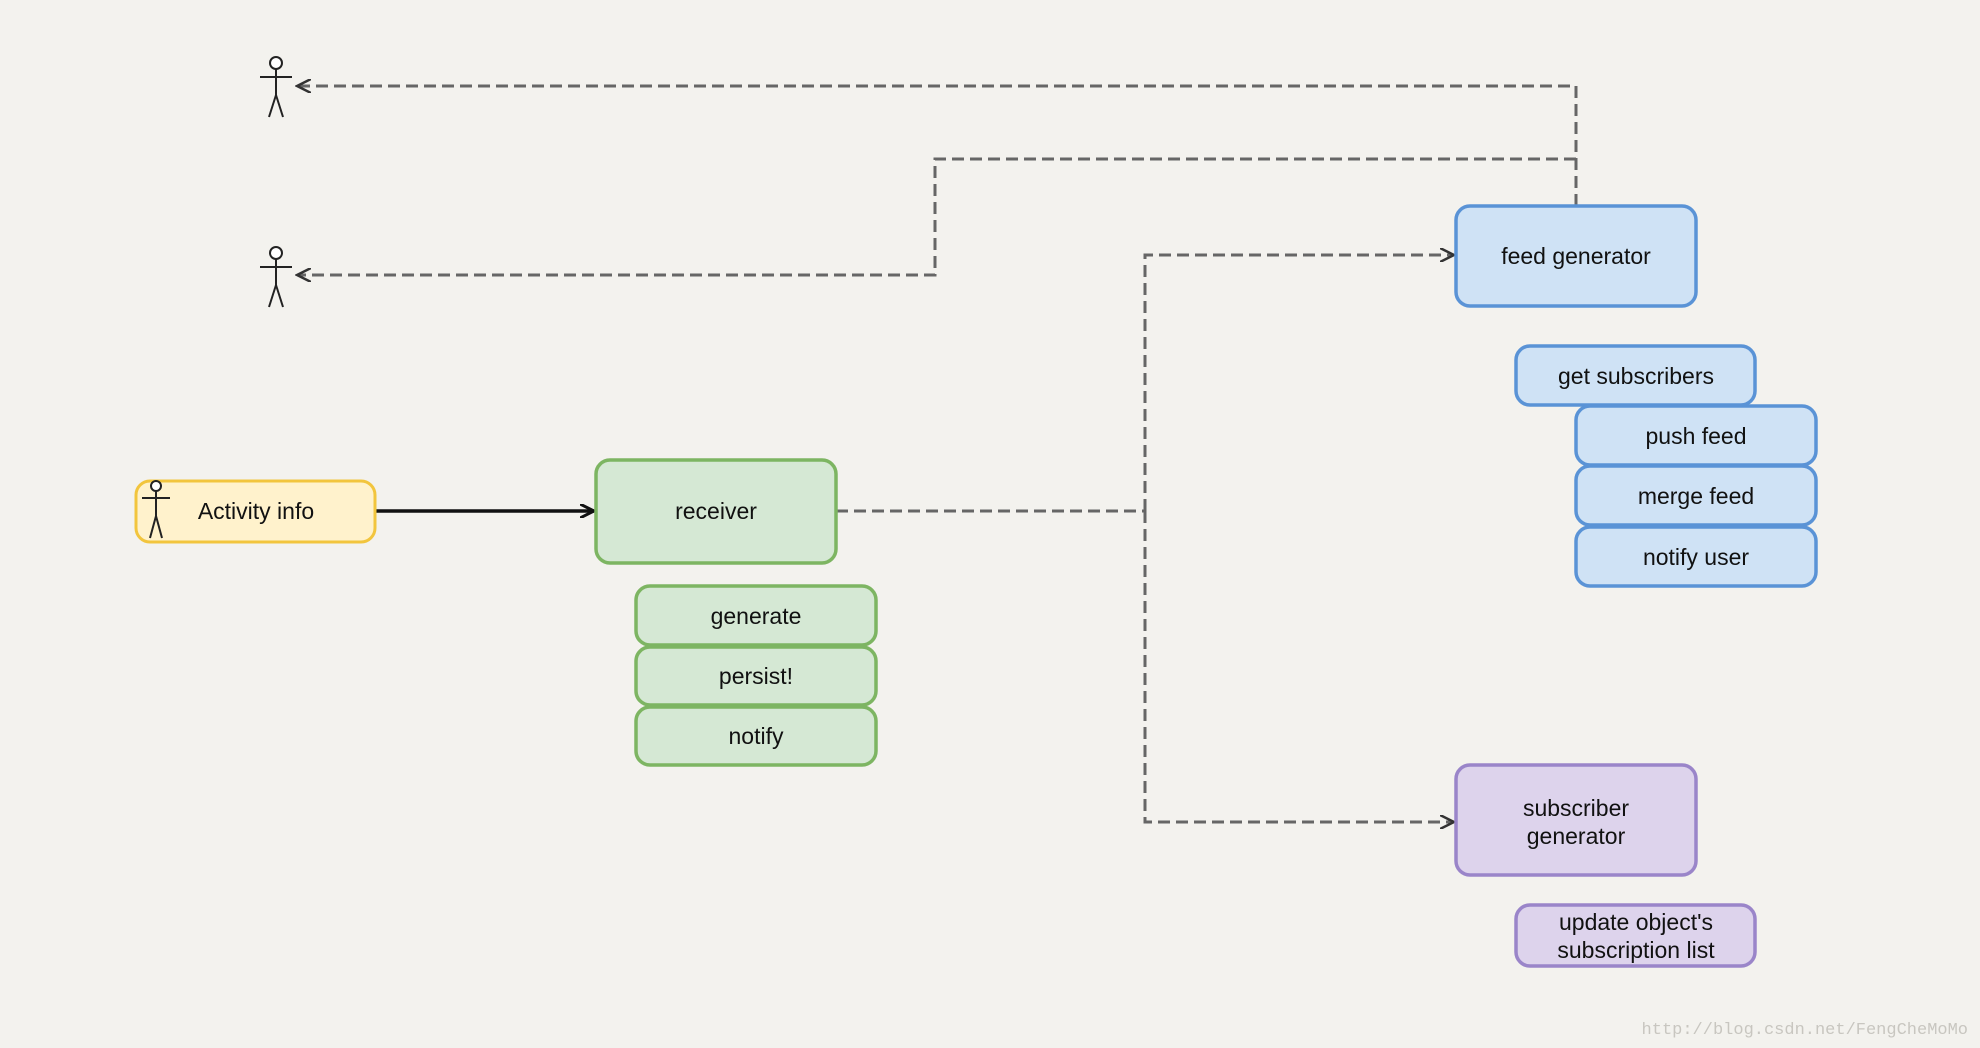  I want to click on feed-generator-node: feed generator, so click(1576, 256).